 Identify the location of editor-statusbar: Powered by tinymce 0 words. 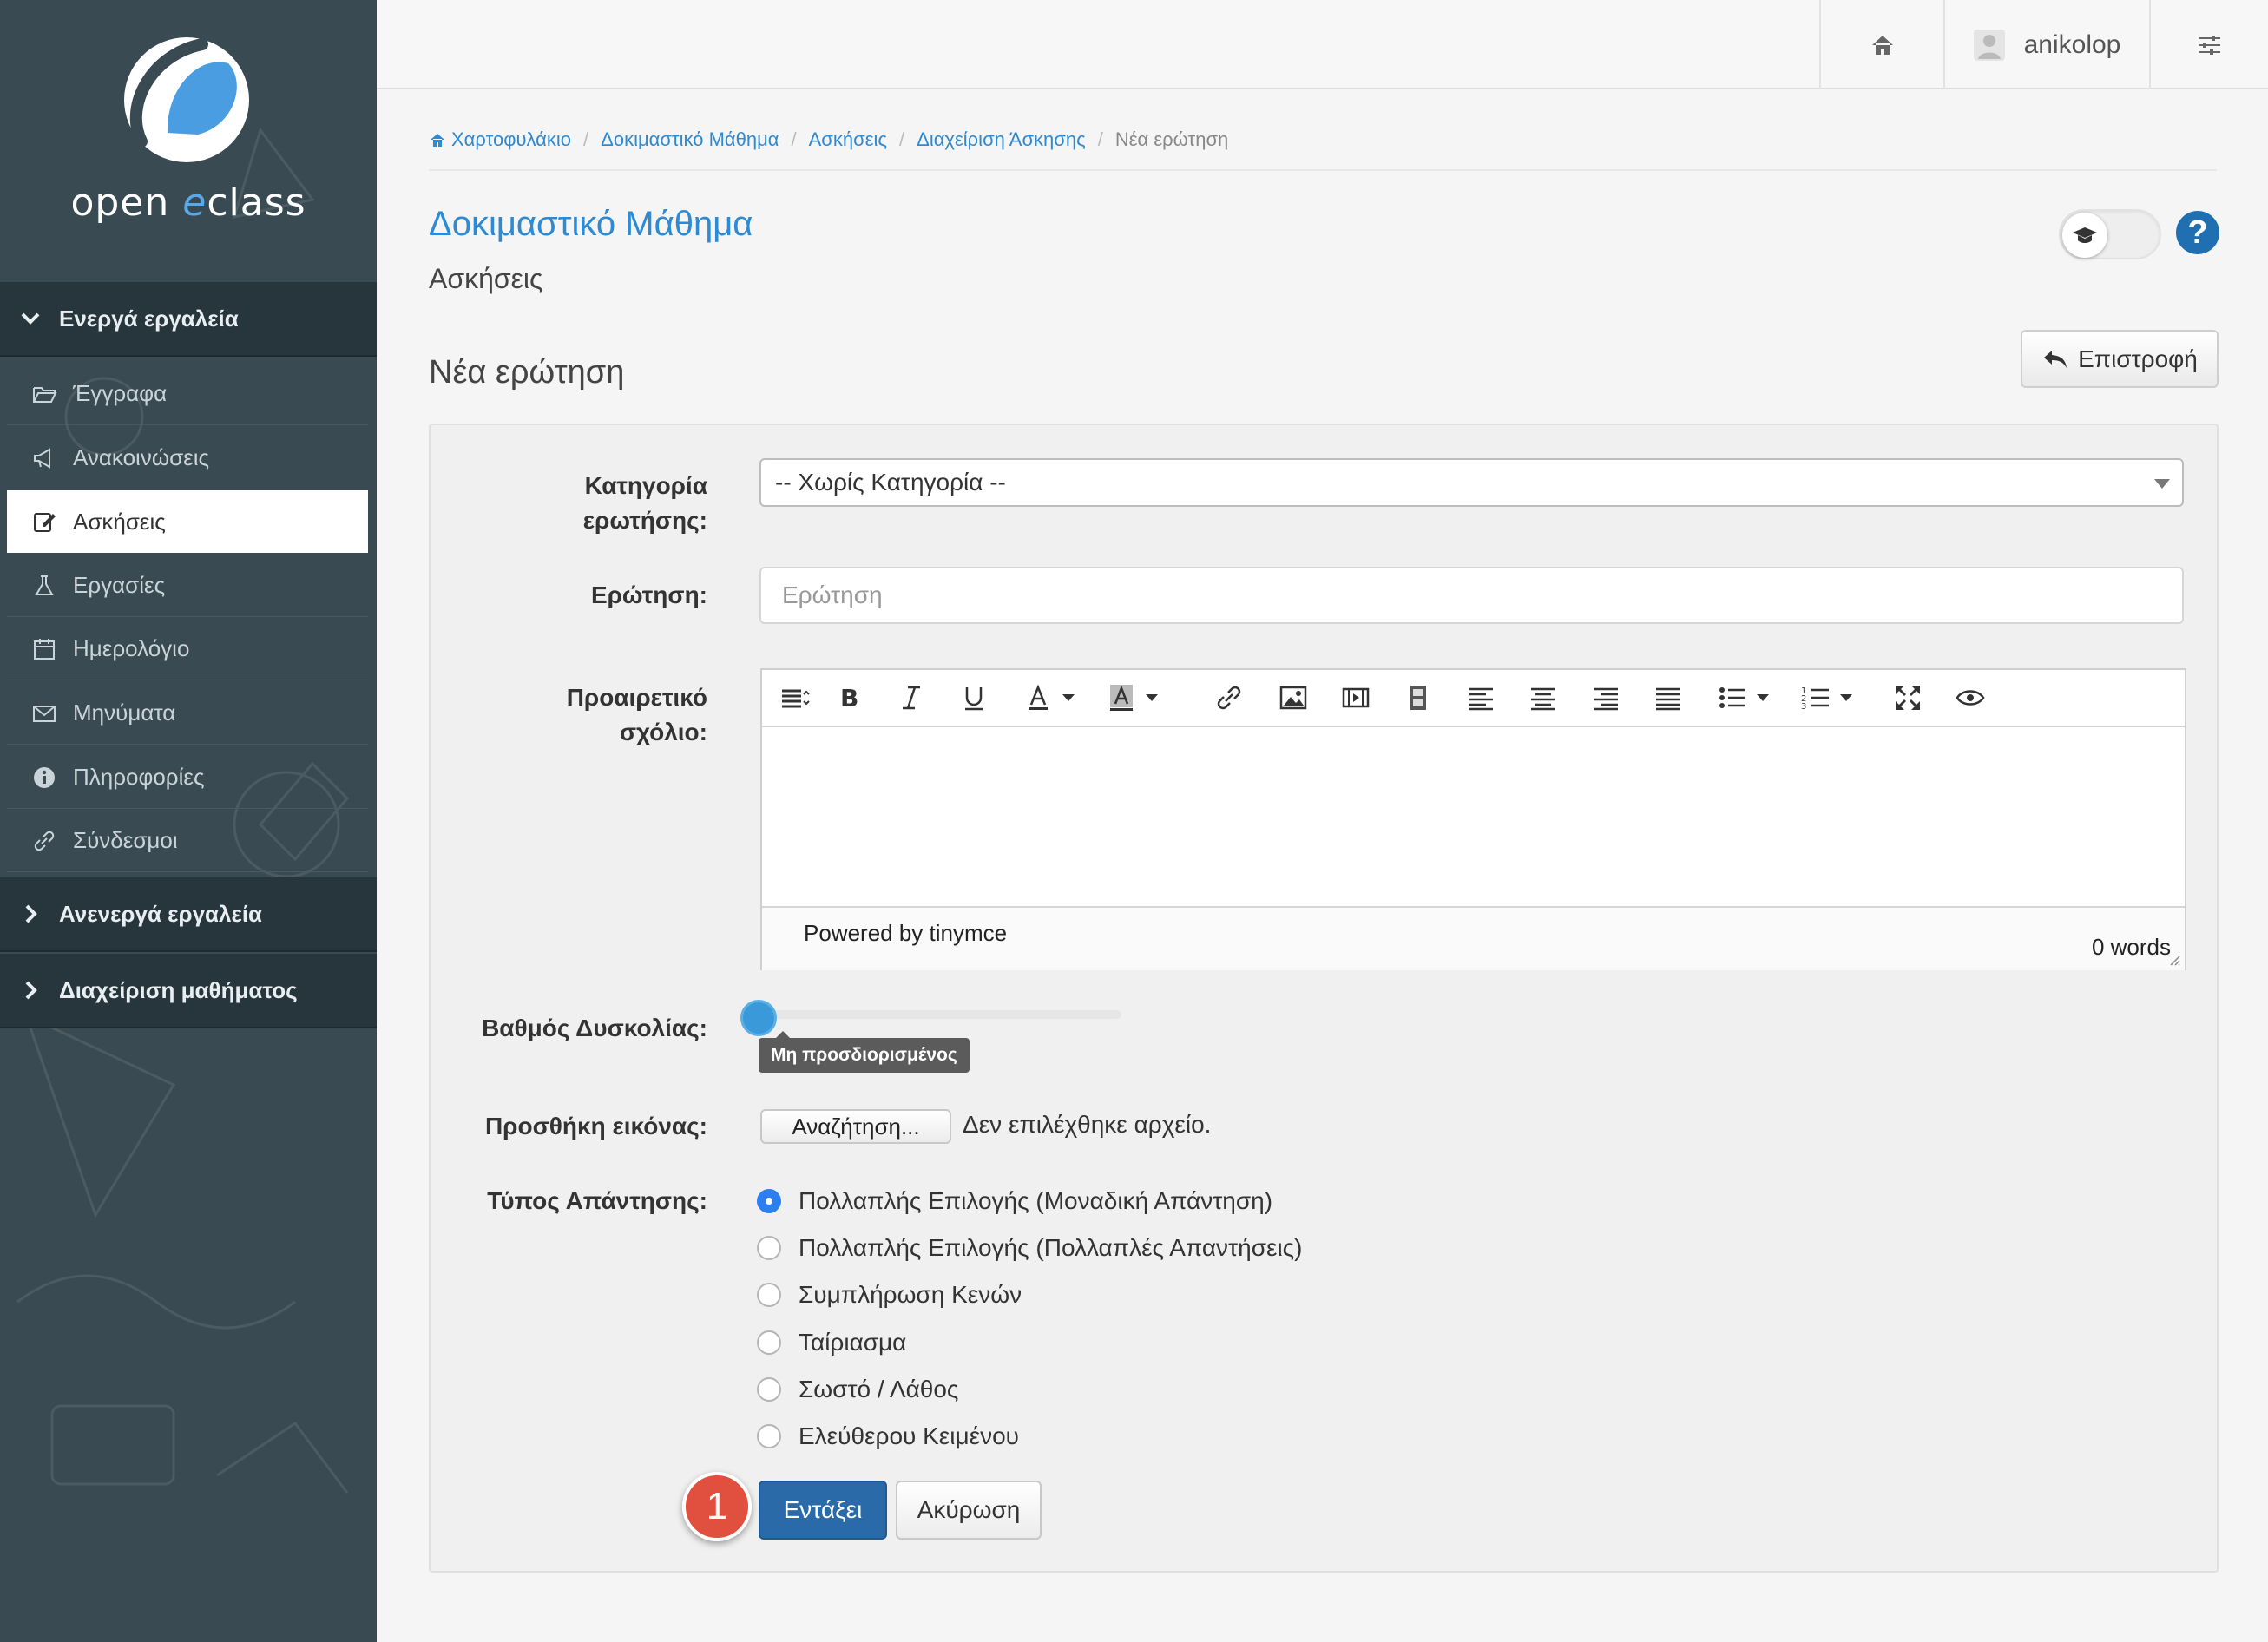
(1473, 938).